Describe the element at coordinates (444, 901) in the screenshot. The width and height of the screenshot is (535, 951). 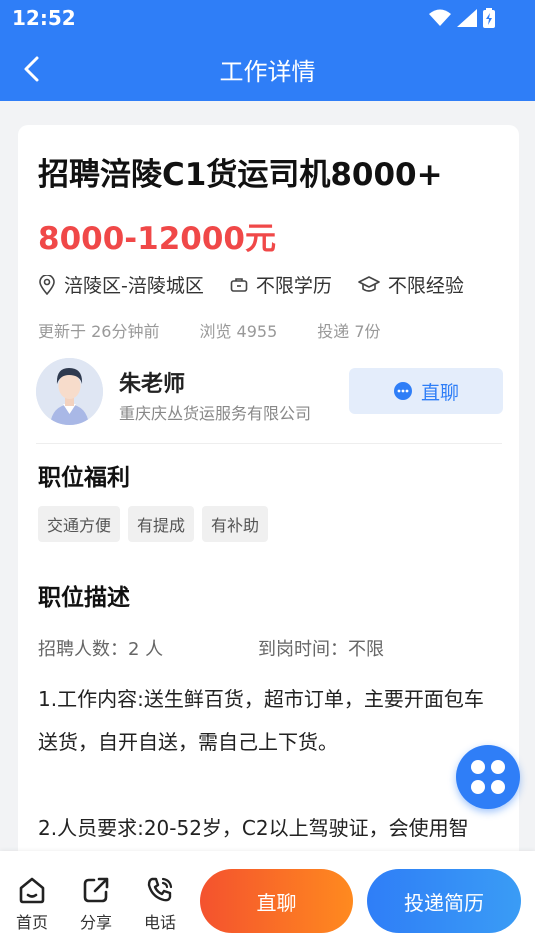
I see `apply-resume-button: 投递简历` at that location.